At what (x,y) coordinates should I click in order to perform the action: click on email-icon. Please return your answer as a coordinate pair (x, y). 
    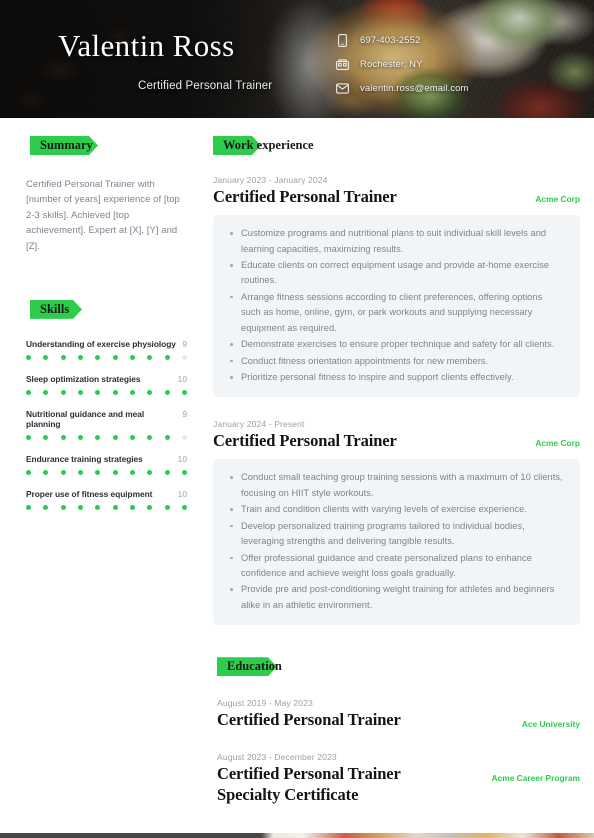
    Looking at the image, I should click on (342, 88).